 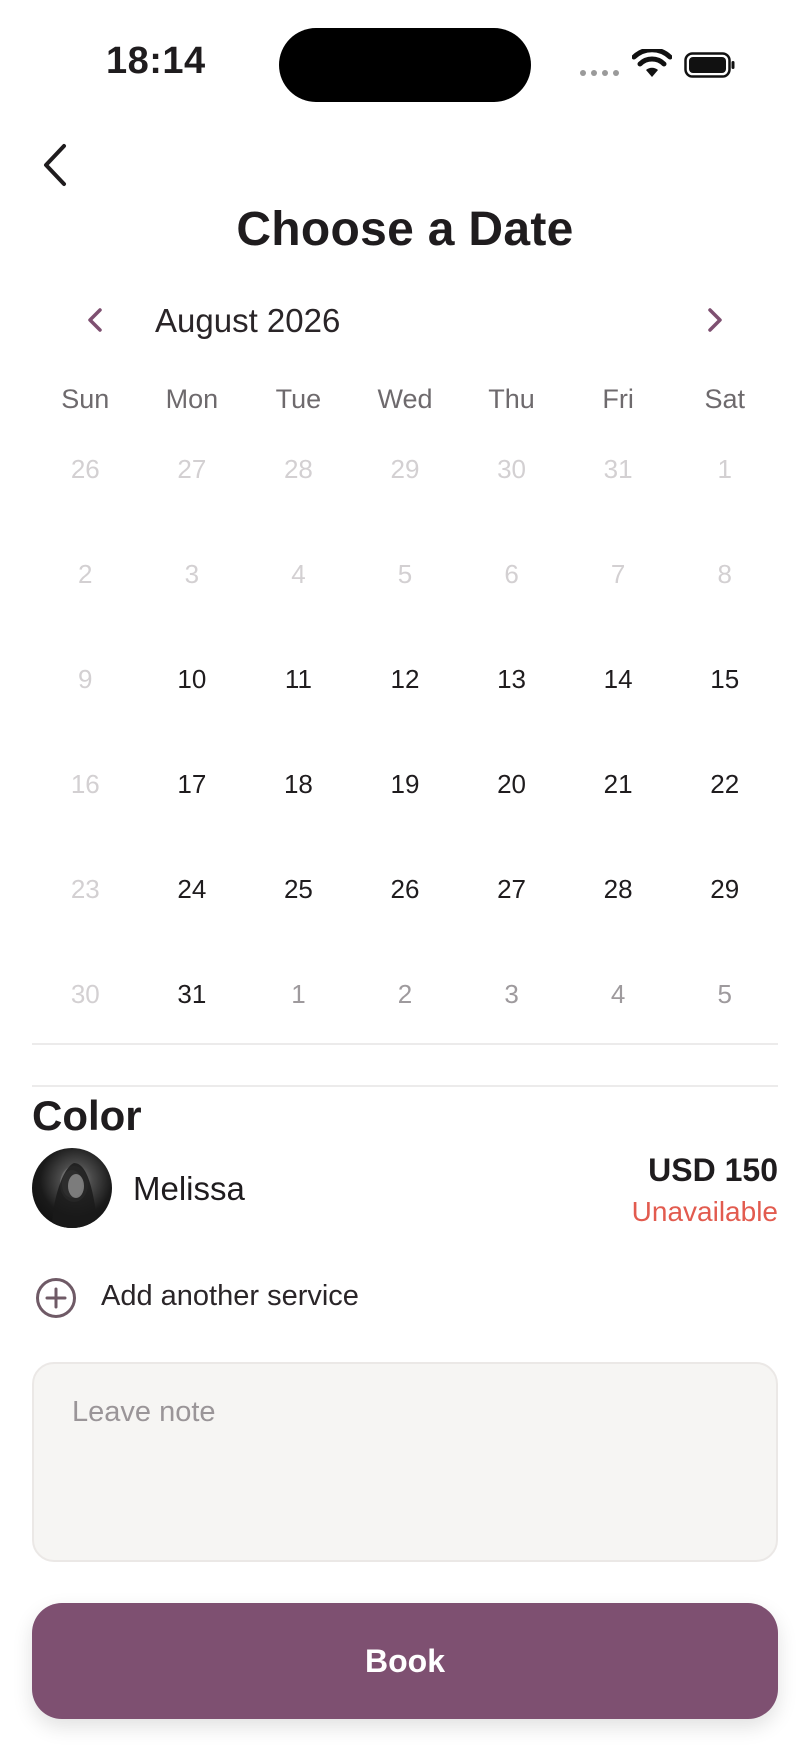 I want to click on calendar-weekday-header: Sun Mon Tue Wed Thu Fri Sat, so click(x=405, y=399).